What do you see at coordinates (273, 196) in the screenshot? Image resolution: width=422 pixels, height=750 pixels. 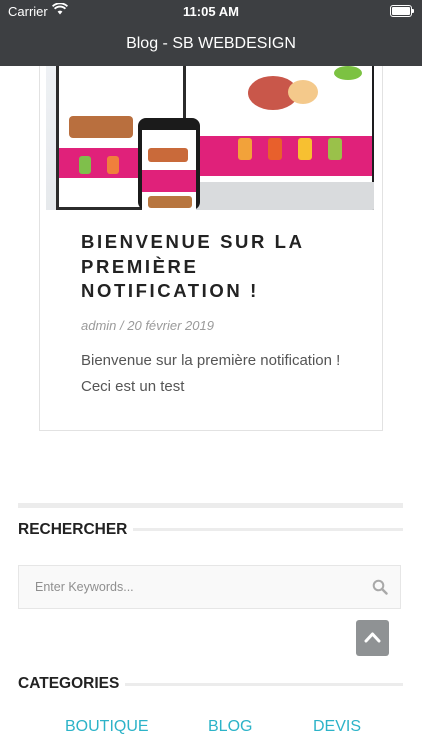 I see `desktop-chin` at bounding box center [273, 196].